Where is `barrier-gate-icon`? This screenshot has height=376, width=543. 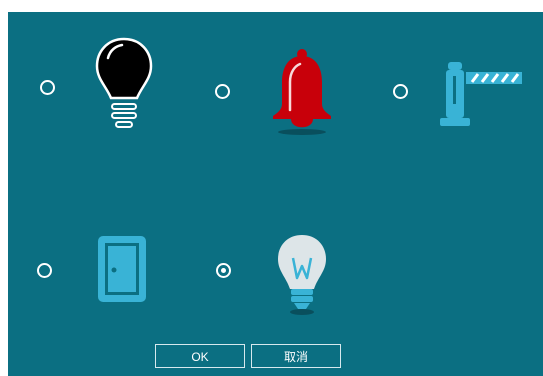 barrier-gate-icon is located at coordinates (481, 94).